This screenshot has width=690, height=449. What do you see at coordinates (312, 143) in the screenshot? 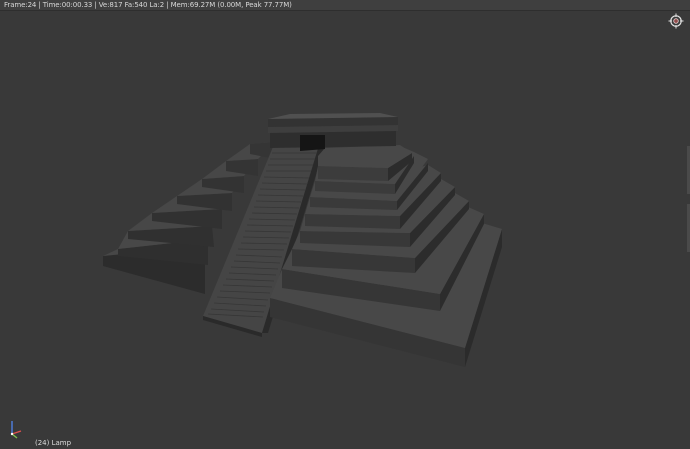
I see `temple-doorway` at bounding box center [312, 143].